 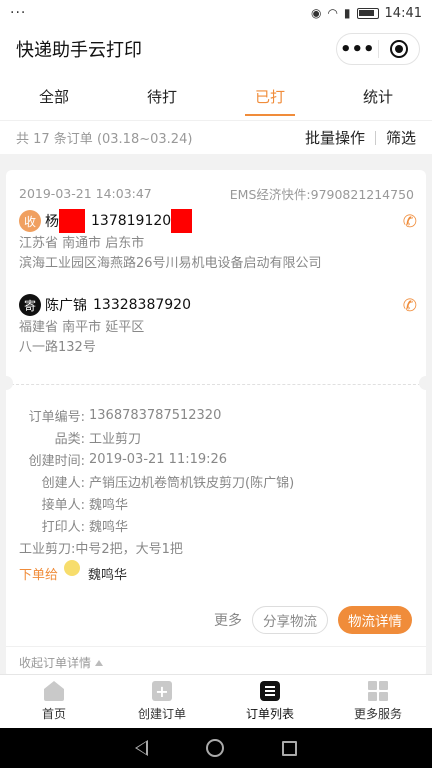 I want to click on order-number: 1368783787512320, so click(x=155, y=415).